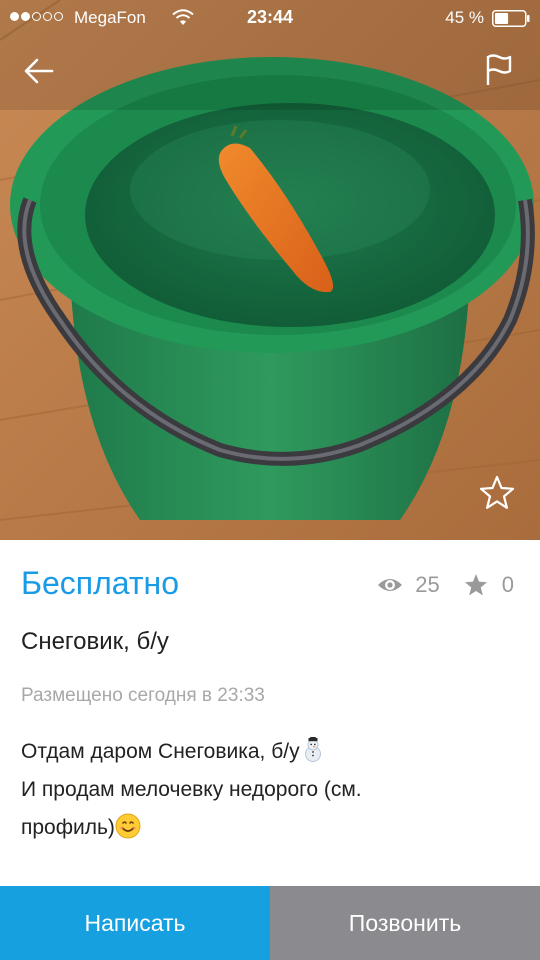 The image size is (540, 960). Describe the element at coordinates (390, 585) in the screenshot. I see `eye-icon` at that location.